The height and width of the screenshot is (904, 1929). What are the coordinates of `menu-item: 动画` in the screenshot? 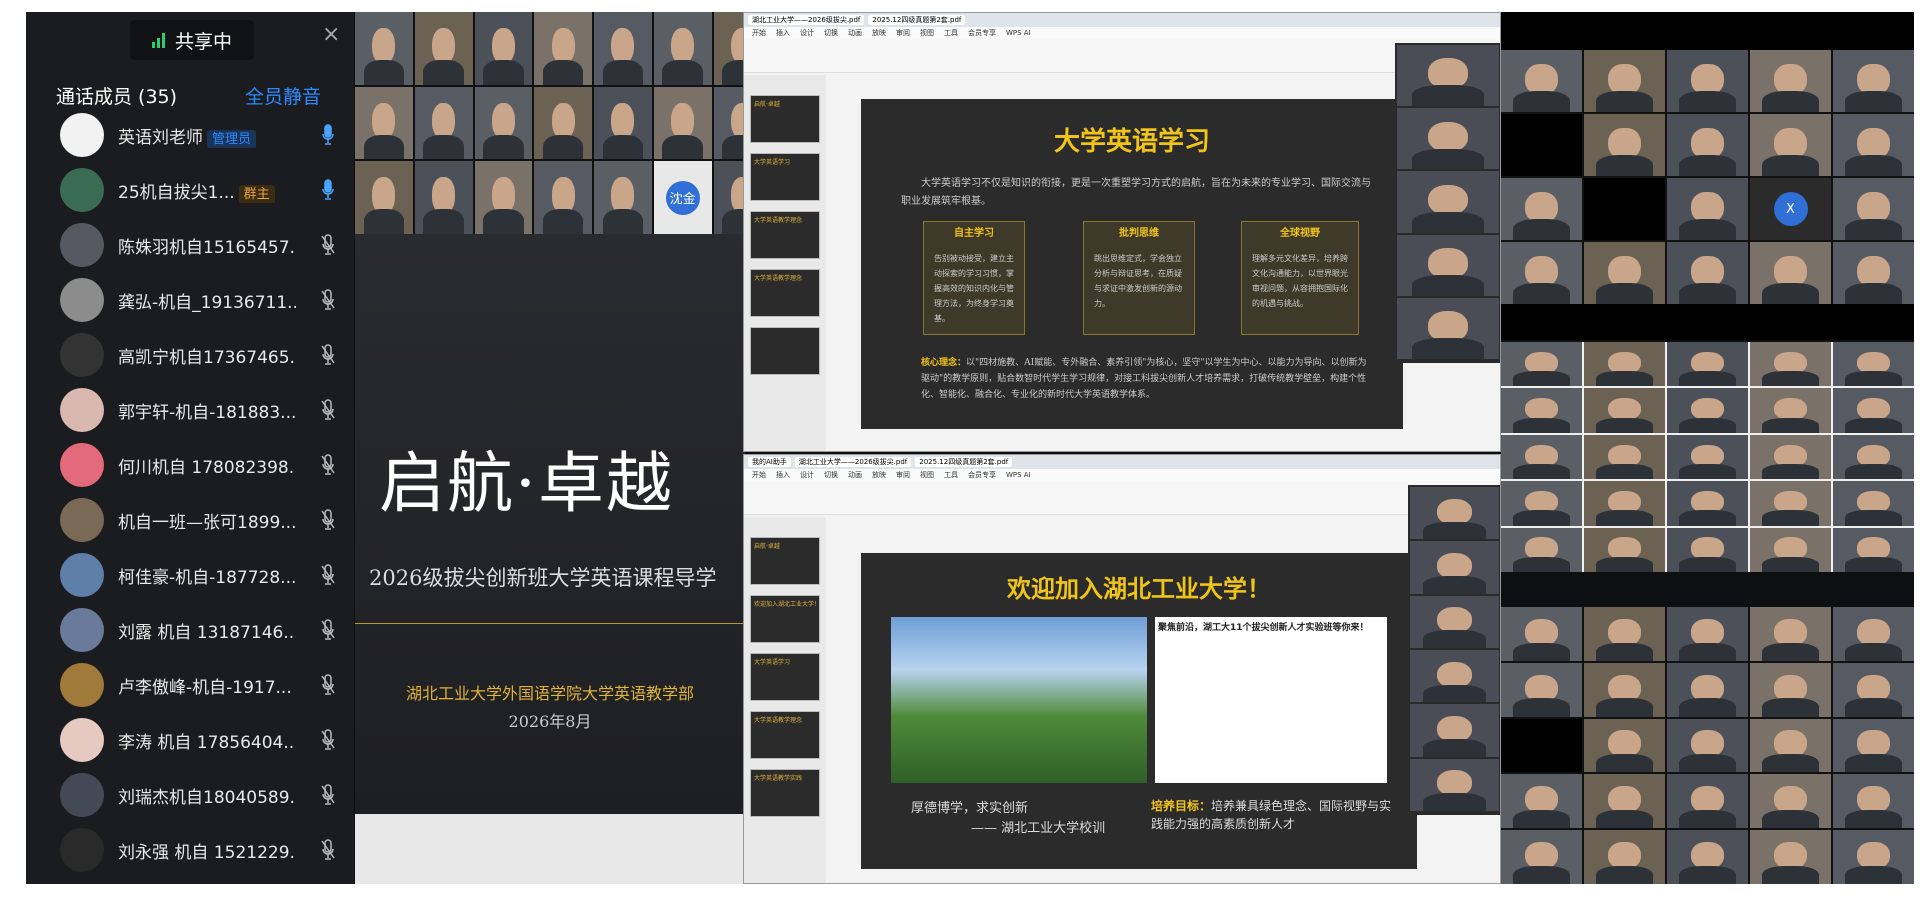 It's located at (855, 475).